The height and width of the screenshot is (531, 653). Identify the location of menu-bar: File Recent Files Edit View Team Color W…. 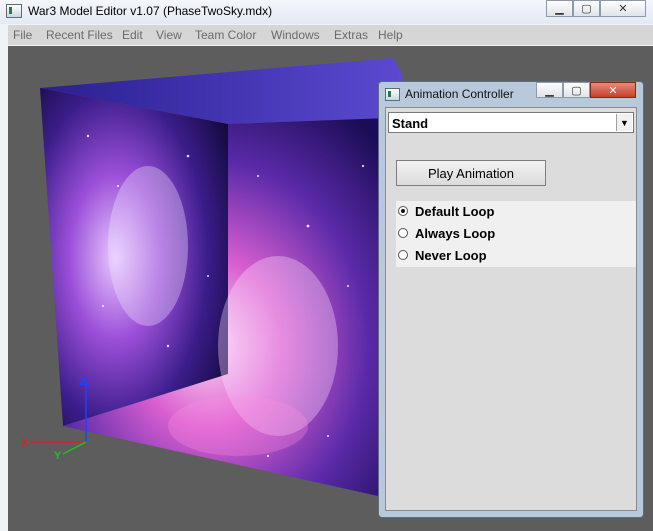
(330, 35).